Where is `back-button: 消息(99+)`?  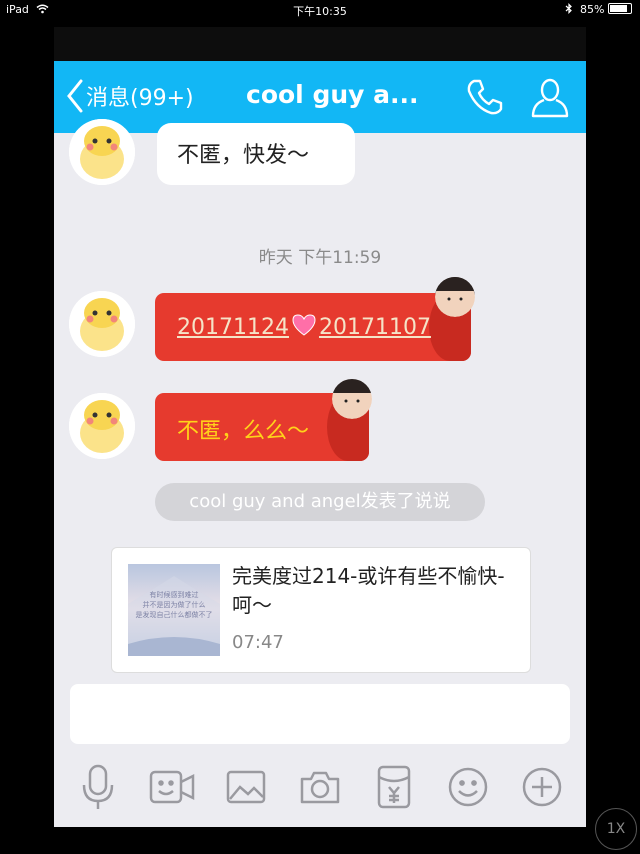 back-button: 消息(99+) is located at coordinates (130, 96).